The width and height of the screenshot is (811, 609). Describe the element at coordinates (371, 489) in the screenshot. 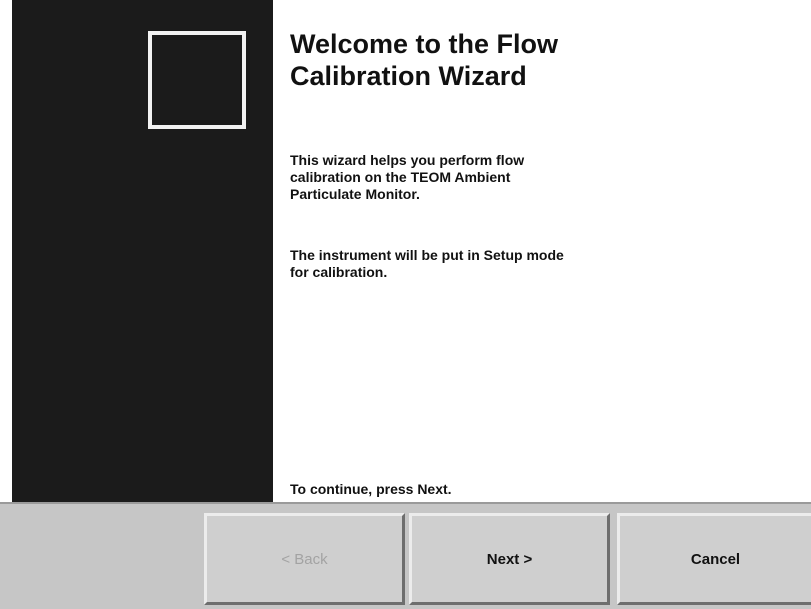

I see `wizard-continue-text: To continue, press Next.` at that location.